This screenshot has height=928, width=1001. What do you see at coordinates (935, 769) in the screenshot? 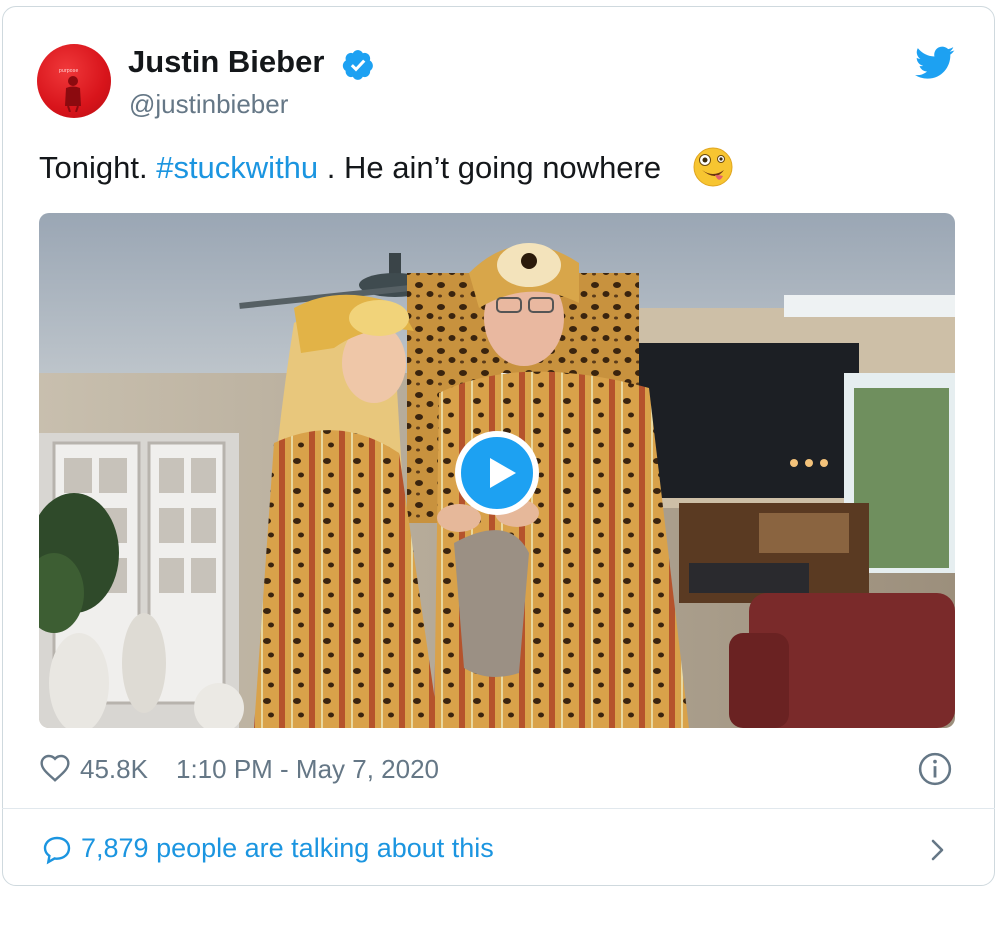
I see `info-icon` at bounding box center [935, 769].